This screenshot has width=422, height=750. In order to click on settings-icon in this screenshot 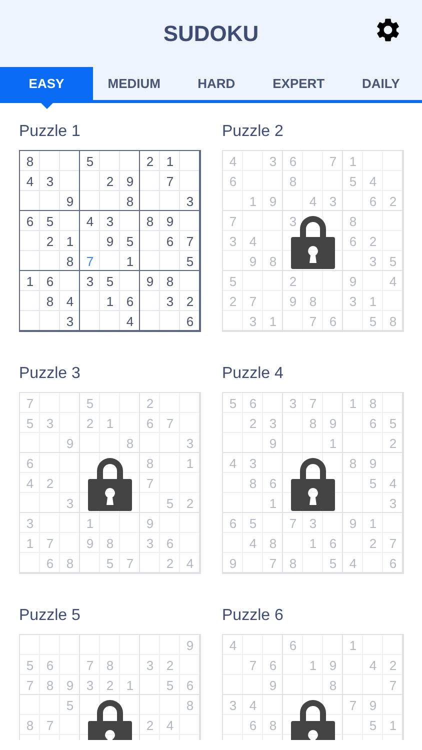, I will do `click(388, 30)`.